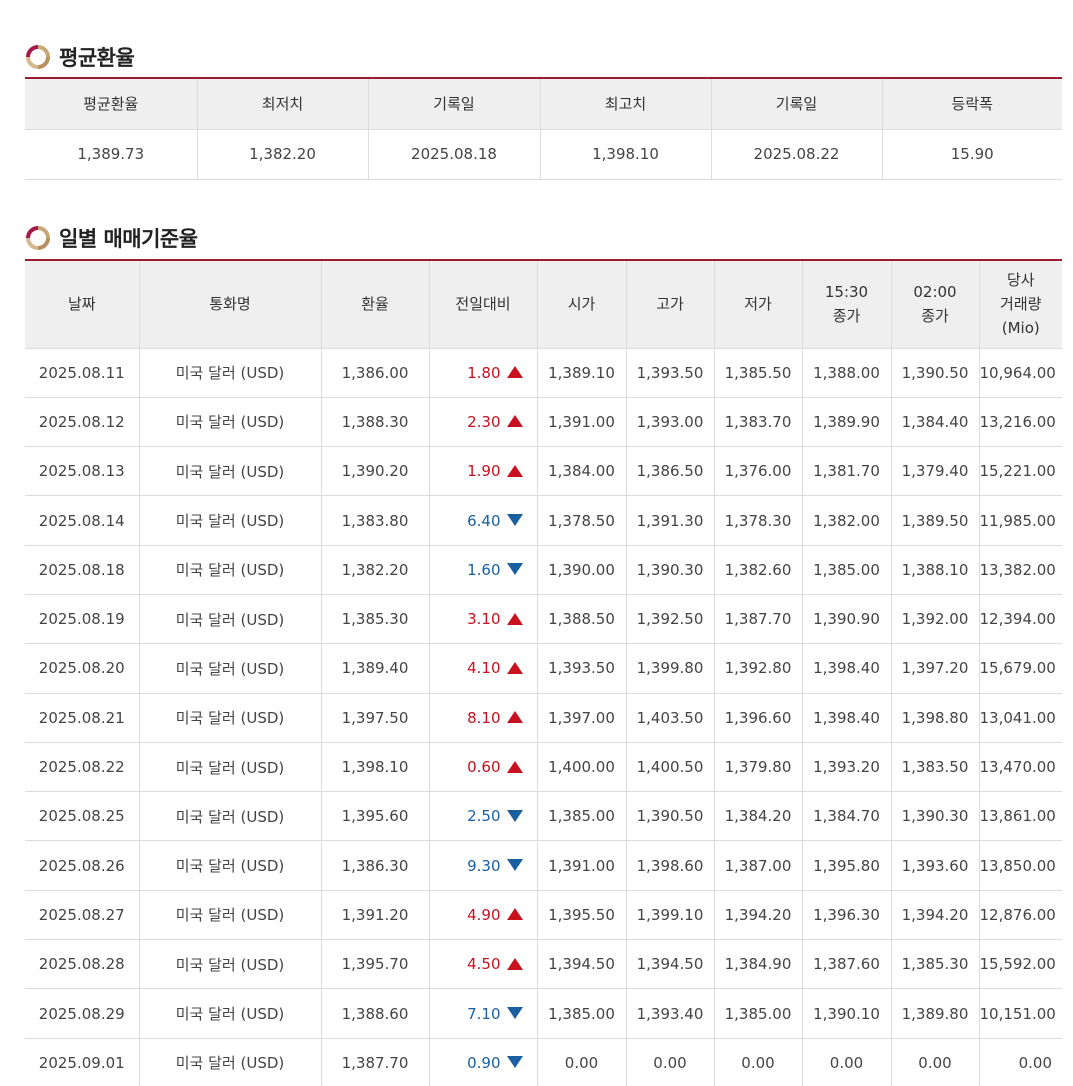 The image size is (1073, 1086). I want to click on cell-rate: 1,388.60, so click(374, 1013).